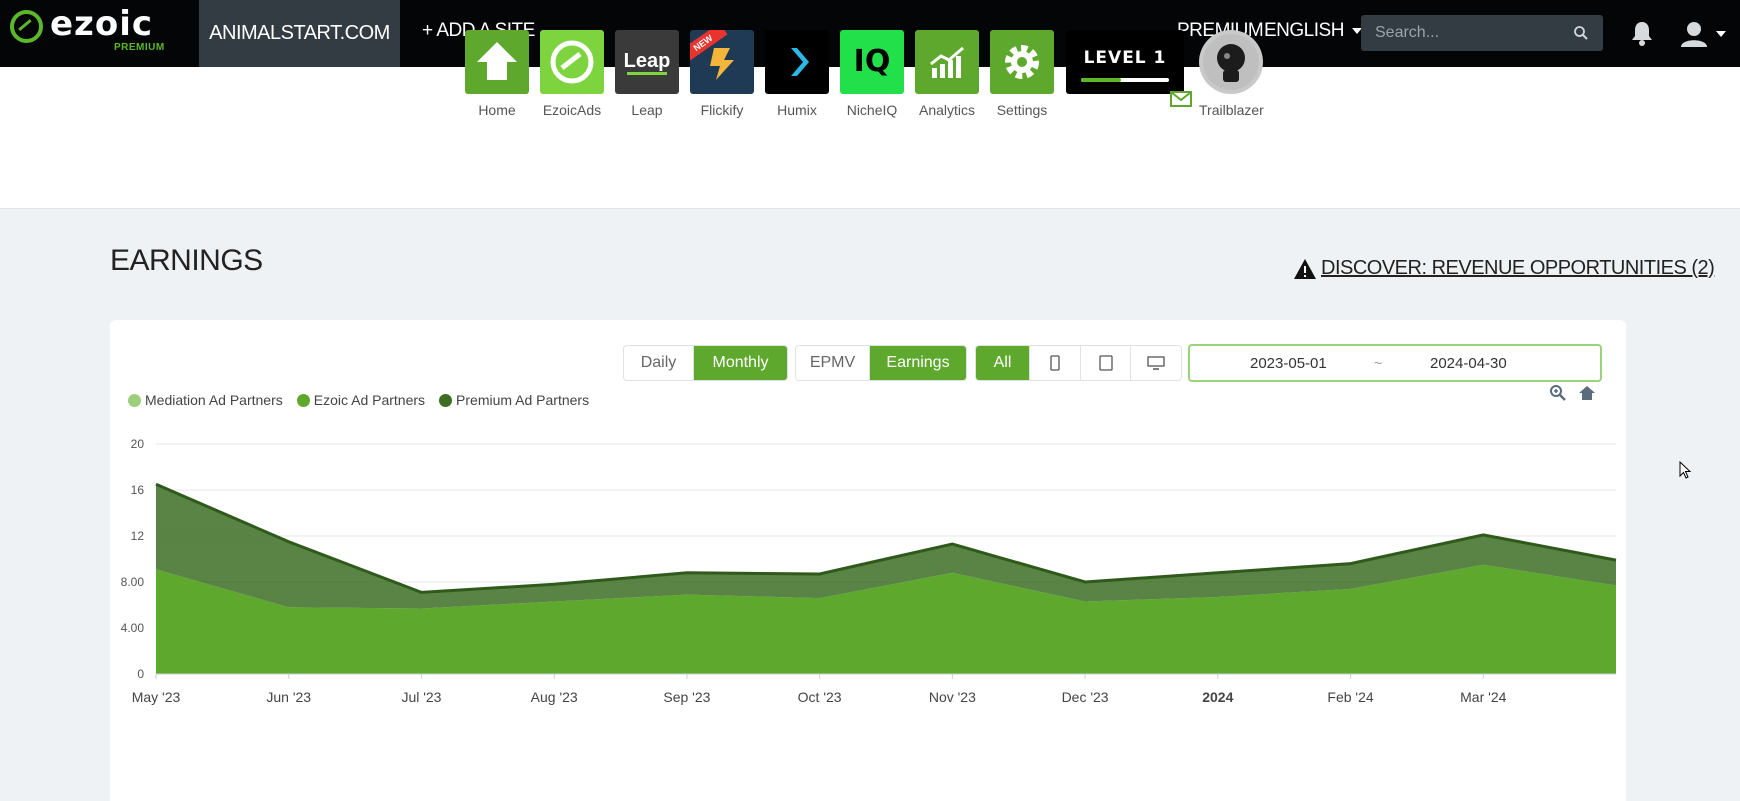  Describe the element at coordinates (1642, 33) in the screenshot. I see `bell-icon` at that location.